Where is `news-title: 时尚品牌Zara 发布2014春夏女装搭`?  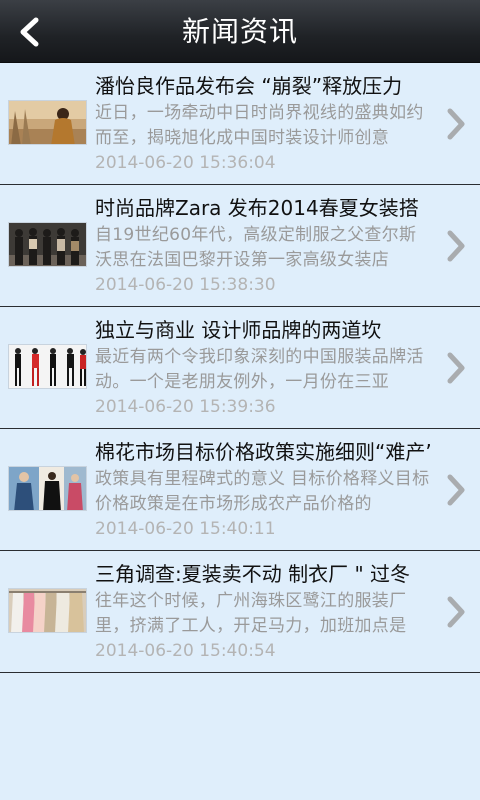
news-title: 时尚品牌Zara 发布2014春夏女装搭 is located at coordinates (257, 208).